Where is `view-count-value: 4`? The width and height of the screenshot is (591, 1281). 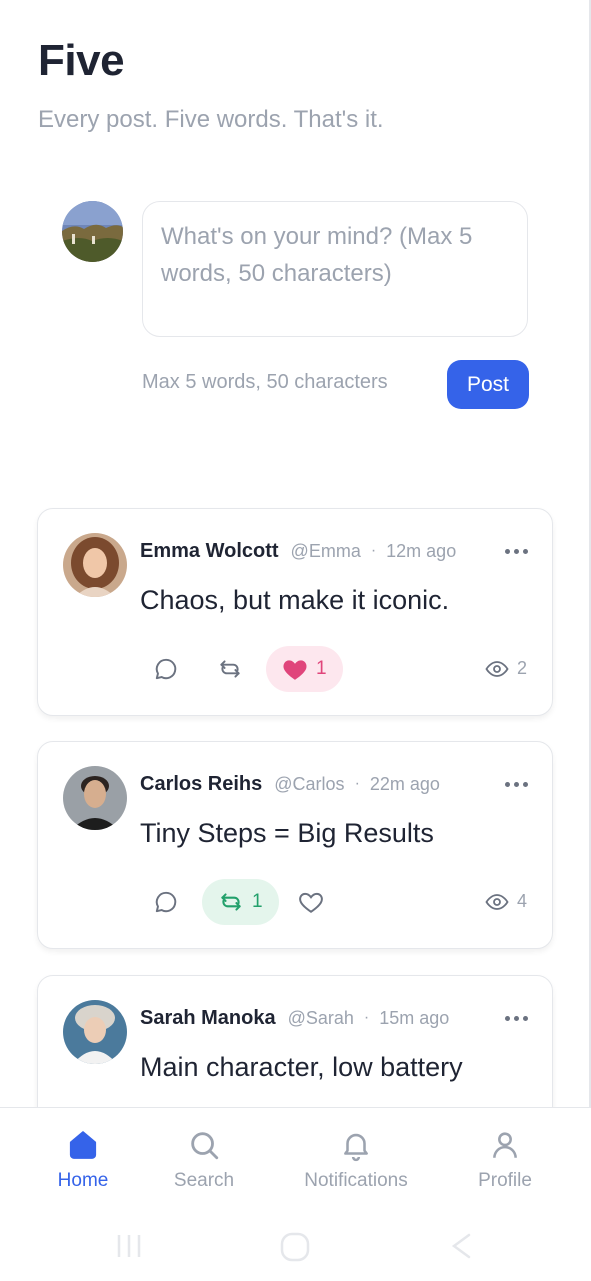 view-count-value: 4 is located at coordinates (521, 901).